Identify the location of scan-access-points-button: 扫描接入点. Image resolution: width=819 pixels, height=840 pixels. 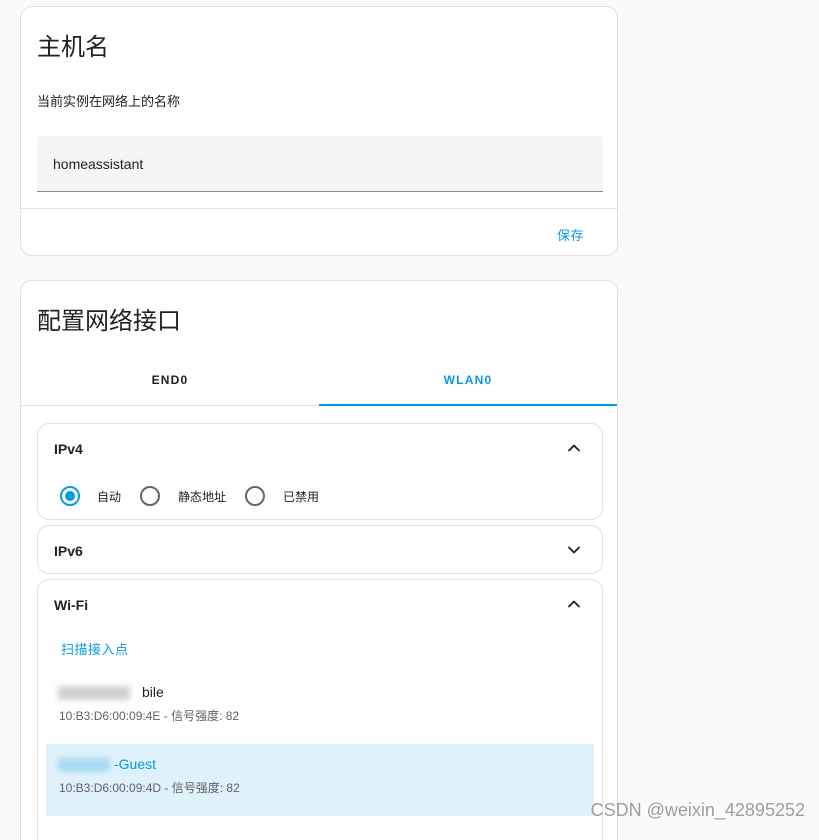
(95, 648).